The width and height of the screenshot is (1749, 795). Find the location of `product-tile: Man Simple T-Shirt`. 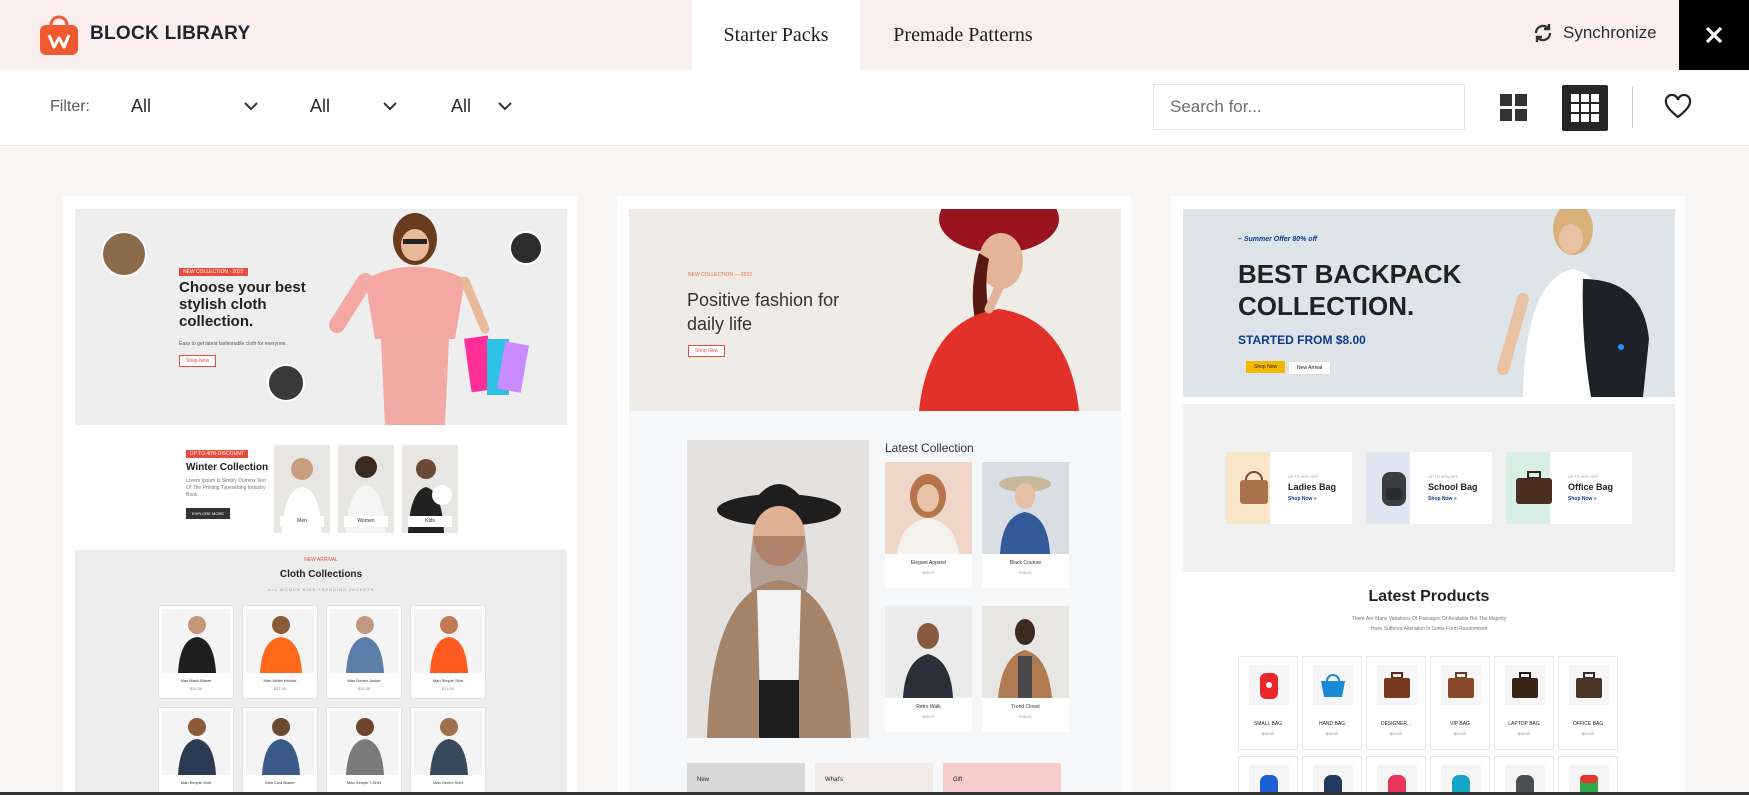

product-tile: Man Simple T-Shirt is located at coordinates (364, 751).